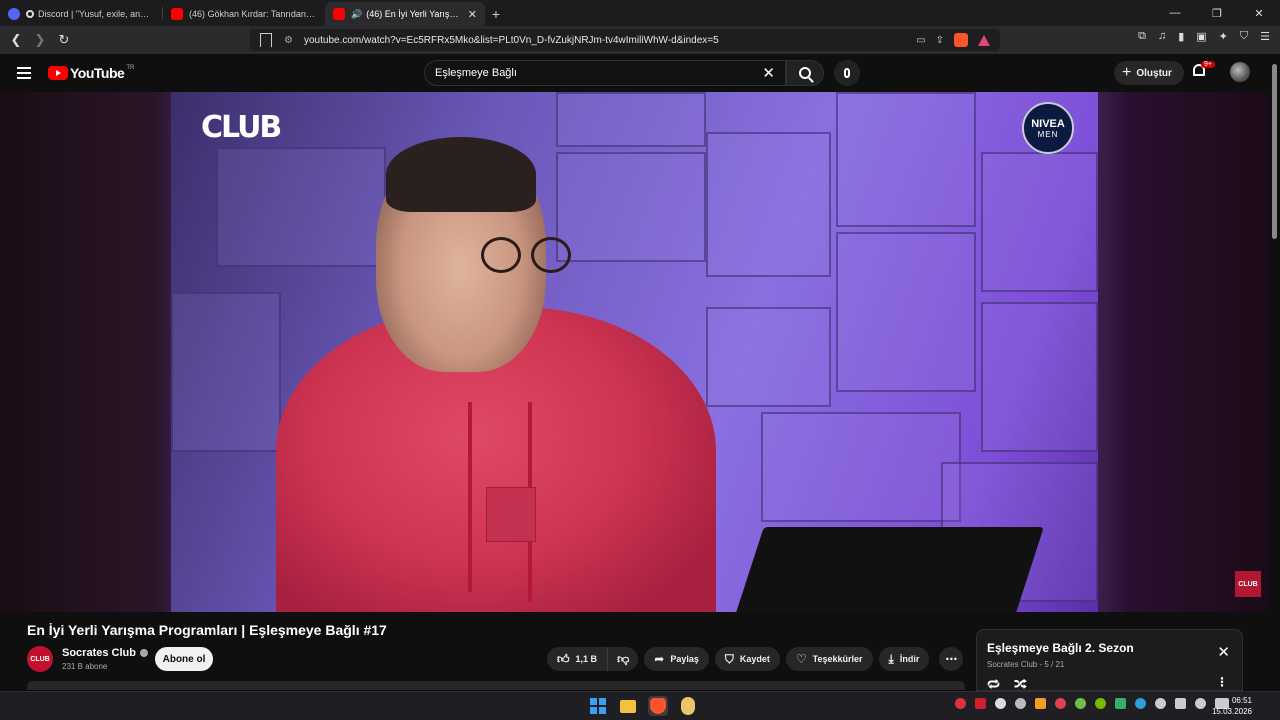 The height and width of the screenshot is (720, 1280). What do you see at coordinates (1200, 703) in the screenshot?
I see `volume-icon` at bounding box center [1200, 703].